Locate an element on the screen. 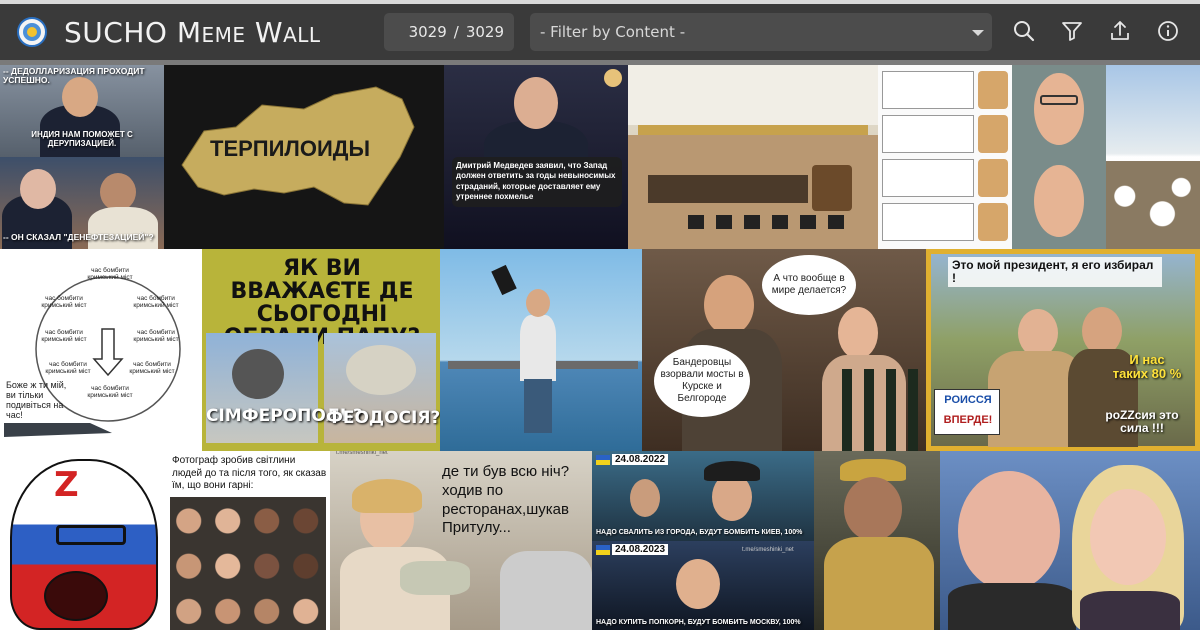  meme-caption: Это мой президент, я его избирал ! is located at coordinates (1055, 272).